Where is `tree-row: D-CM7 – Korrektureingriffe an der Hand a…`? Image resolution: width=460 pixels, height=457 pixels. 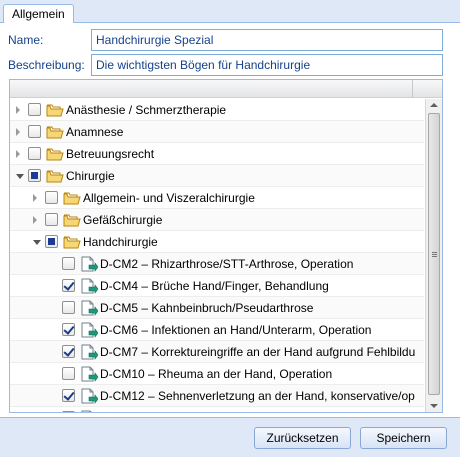
tree-row: D-CM7 – Korrektureingriffe an der Hand a… is located at coordinates (217, 352).